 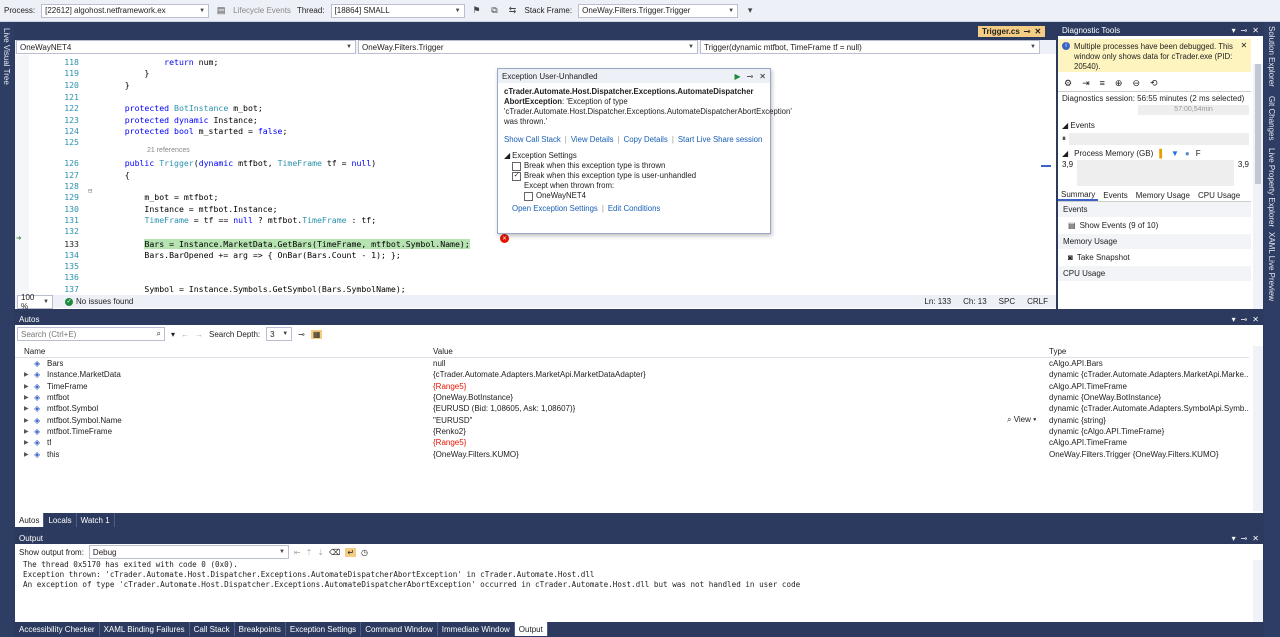 What do you see at coordinates (125, 10) in the screenshot?
I see `process-dropdown: [22612] algohost.netframework.ex ▼` at bounding box center [125, 10].